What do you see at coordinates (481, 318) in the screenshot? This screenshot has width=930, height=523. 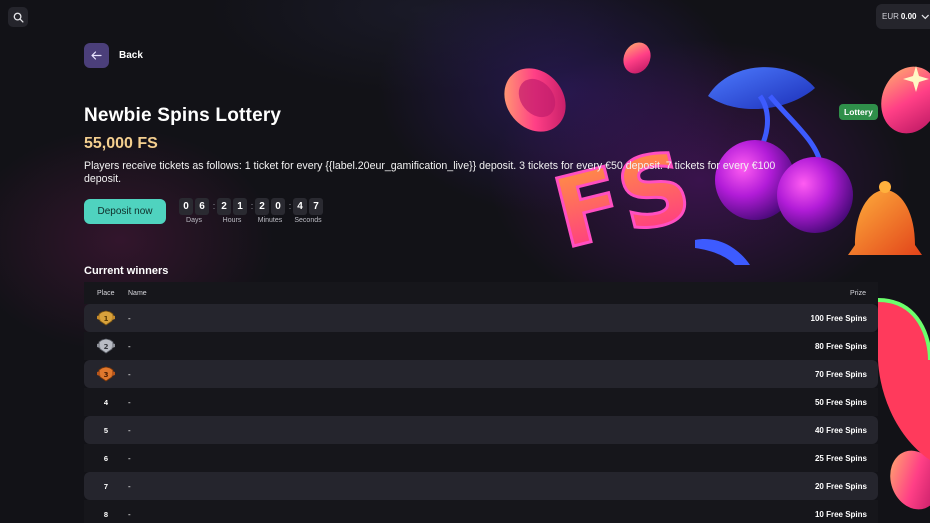 I see `table-row: 1 - 100 Free Spins` at bounding box center [481, 318].